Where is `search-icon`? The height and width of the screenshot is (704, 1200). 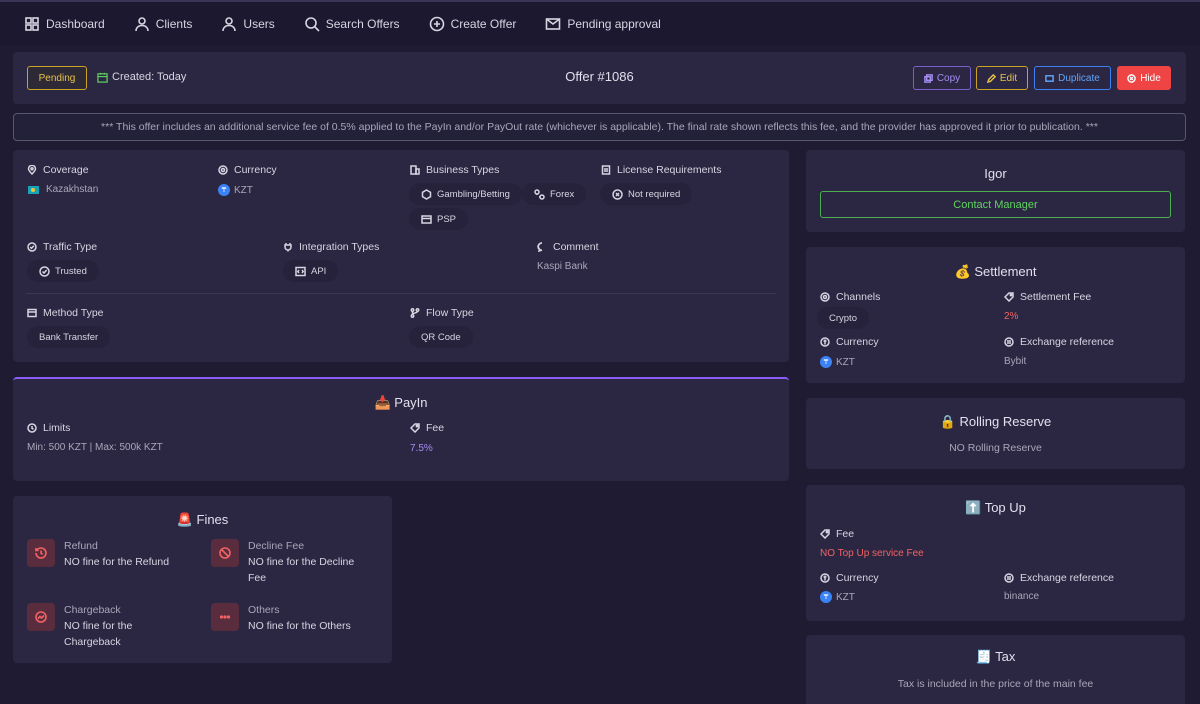
search-icon is located at coordinates (312, 24).